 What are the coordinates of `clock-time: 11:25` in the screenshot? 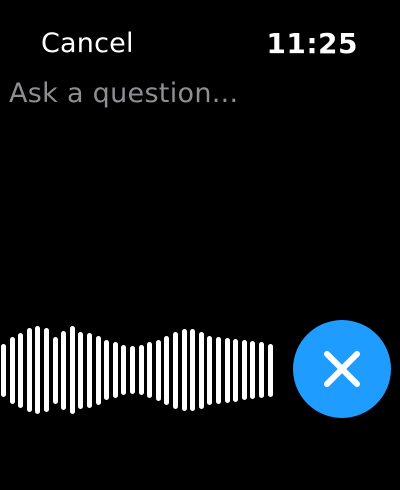 It's located at (312, 43).